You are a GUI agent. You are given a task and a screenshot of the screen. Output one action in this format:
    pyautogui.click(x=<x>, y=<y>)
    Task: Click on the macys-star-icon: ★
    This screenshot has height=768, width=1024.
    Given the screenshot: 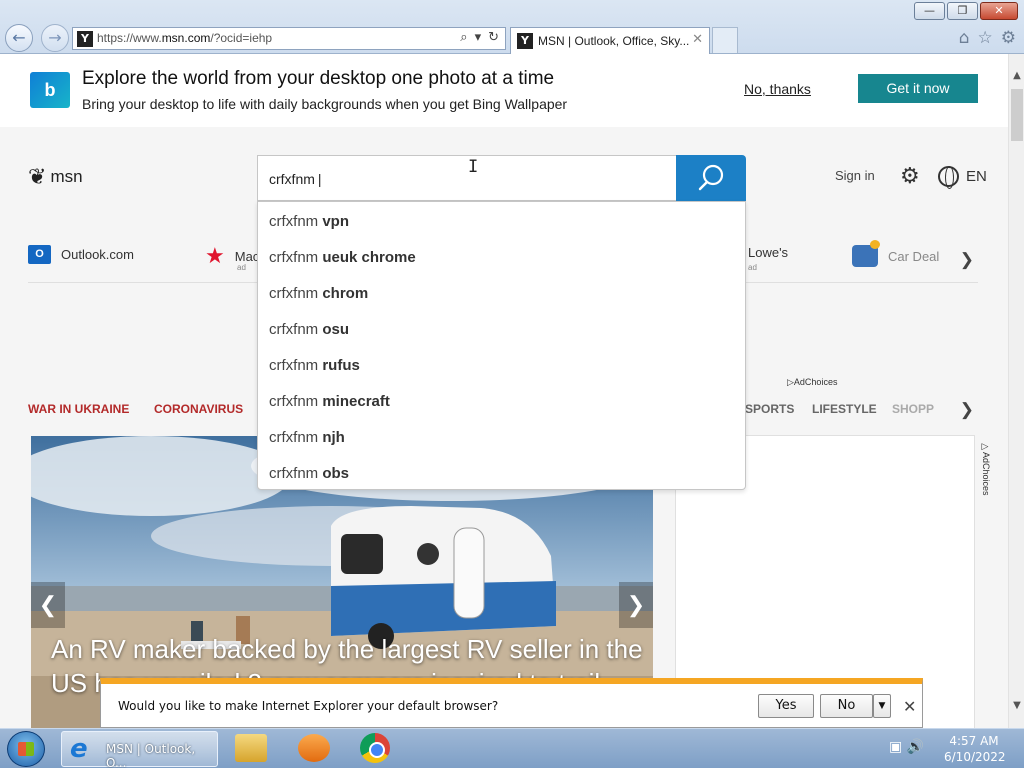 What is the action you would take?
    pyautogui.click(x=215, y=255)
    